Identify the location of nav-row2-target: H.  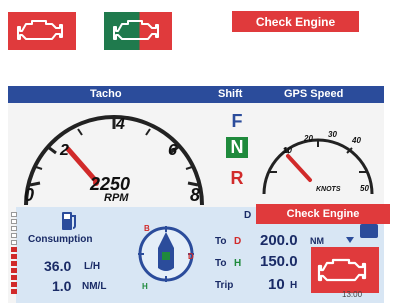
(238, 263).